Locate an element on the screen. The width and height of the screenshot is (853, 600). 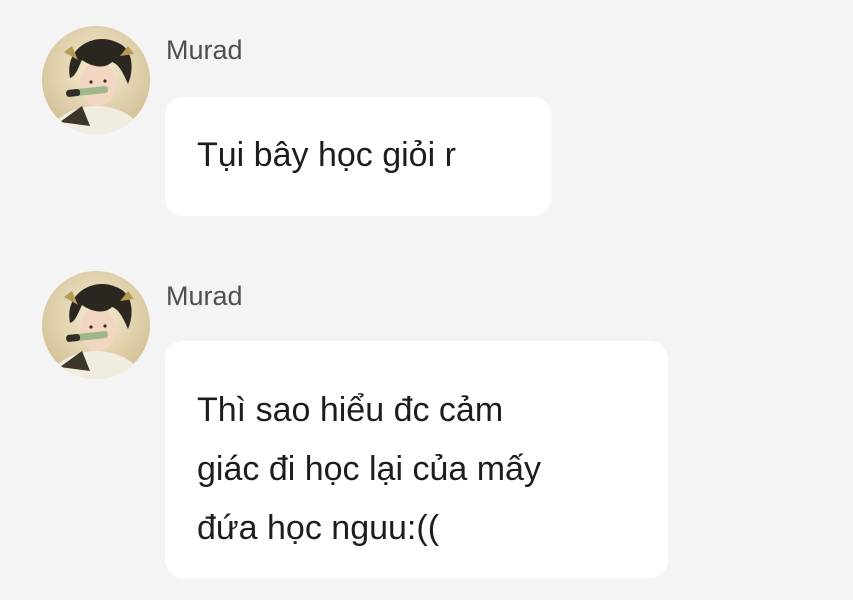
message-bubble: Tụi bây học giỏi r is located at coordinates (358, 156).